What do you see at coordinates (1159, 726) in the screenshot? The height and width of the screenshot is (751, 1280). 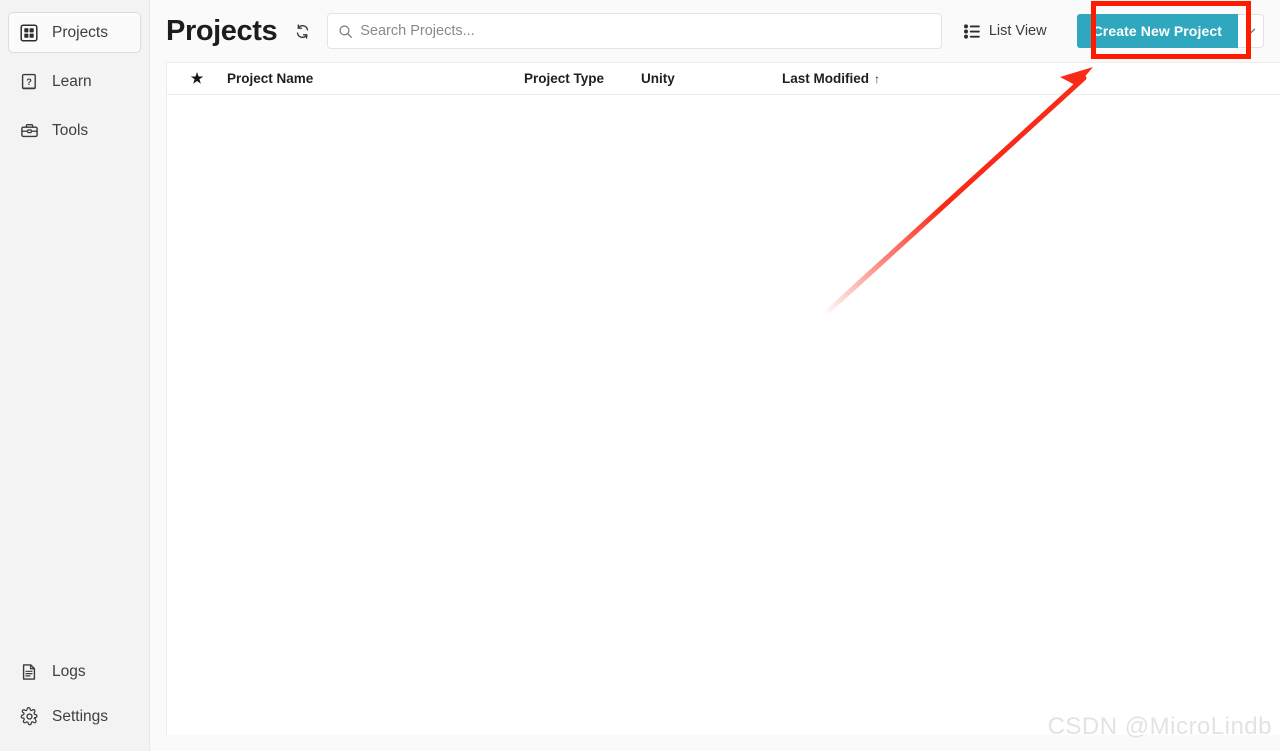 I see `watermark: CSDN @MicroLindb` at bounding box center [1159, 726].